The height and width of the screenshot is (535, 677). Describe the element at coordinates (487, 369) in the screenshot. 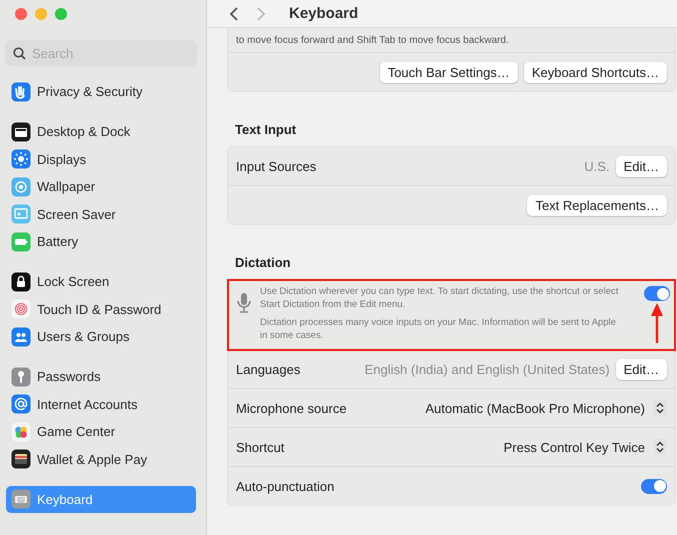

I see `setting-value: English (India) and English (United States)` at that location.